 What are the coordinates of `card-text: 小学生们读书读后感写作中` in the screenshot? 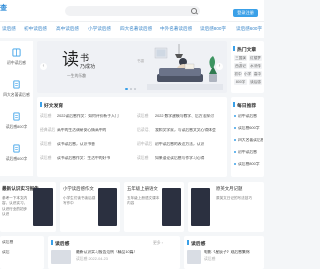 It's located at (79, 201).